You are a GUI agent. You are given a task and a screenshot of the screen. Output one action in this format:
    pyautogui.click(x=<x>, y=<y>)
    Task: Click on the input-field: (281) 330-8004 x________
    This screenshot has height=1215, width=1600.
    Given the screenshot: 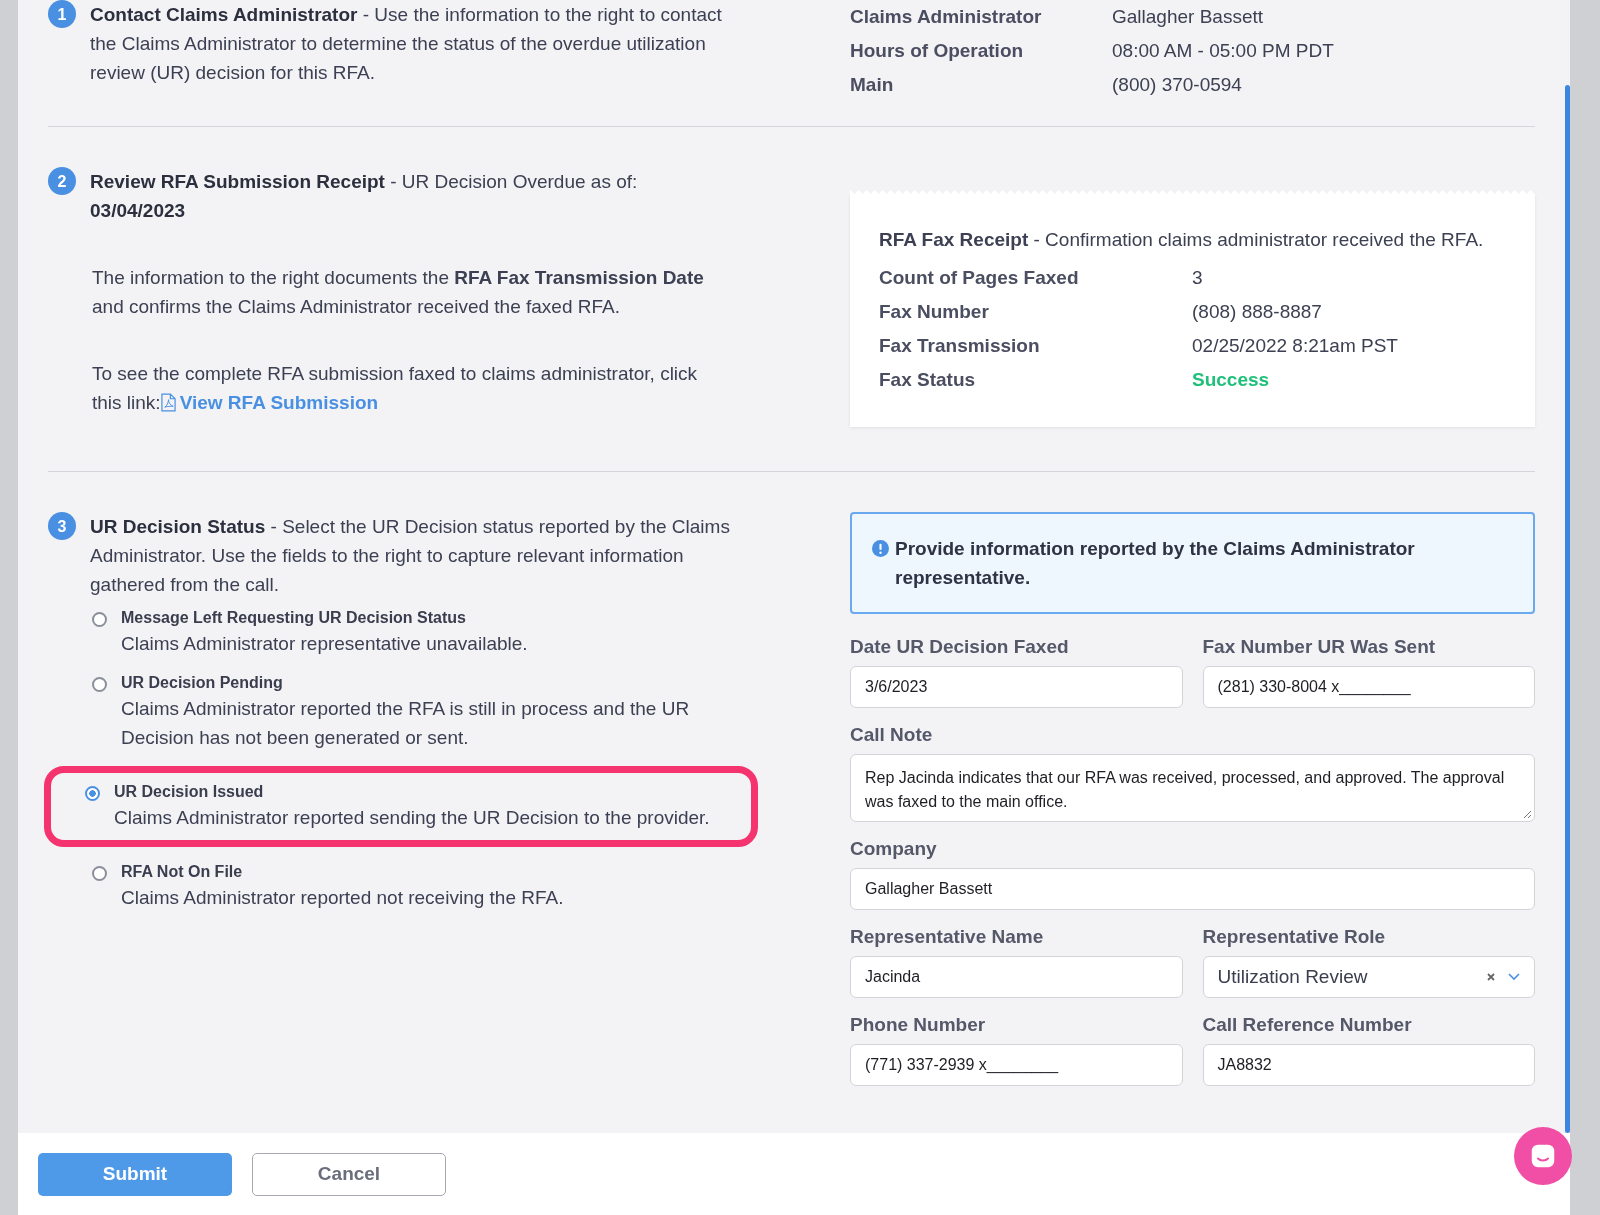 What is the action you would take?
    pyautogui.click(x=1368, y=687)
    